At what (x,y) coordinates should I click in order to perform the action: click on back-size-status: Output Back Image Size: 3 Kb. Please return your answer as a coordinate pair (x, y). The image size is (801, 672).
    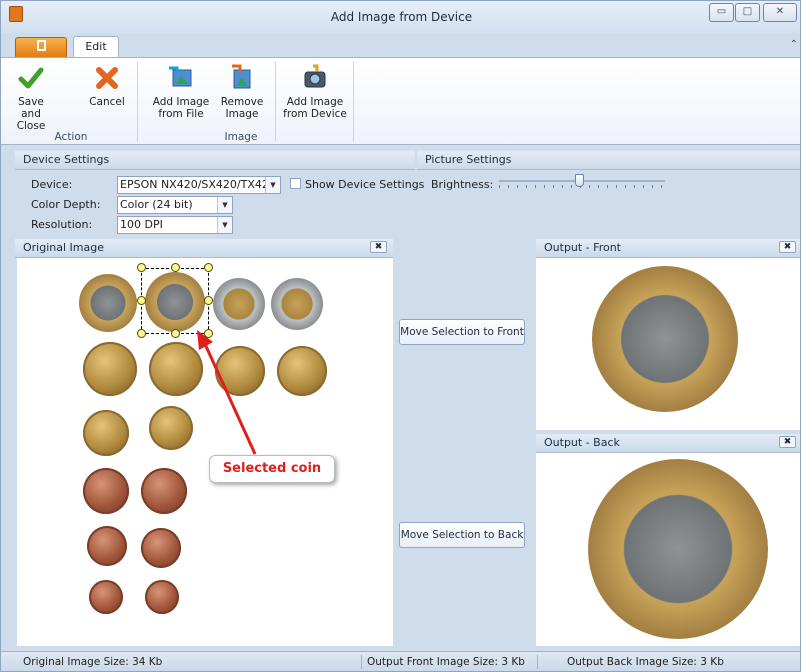
    Looking at the image, I should click on (645, 662).